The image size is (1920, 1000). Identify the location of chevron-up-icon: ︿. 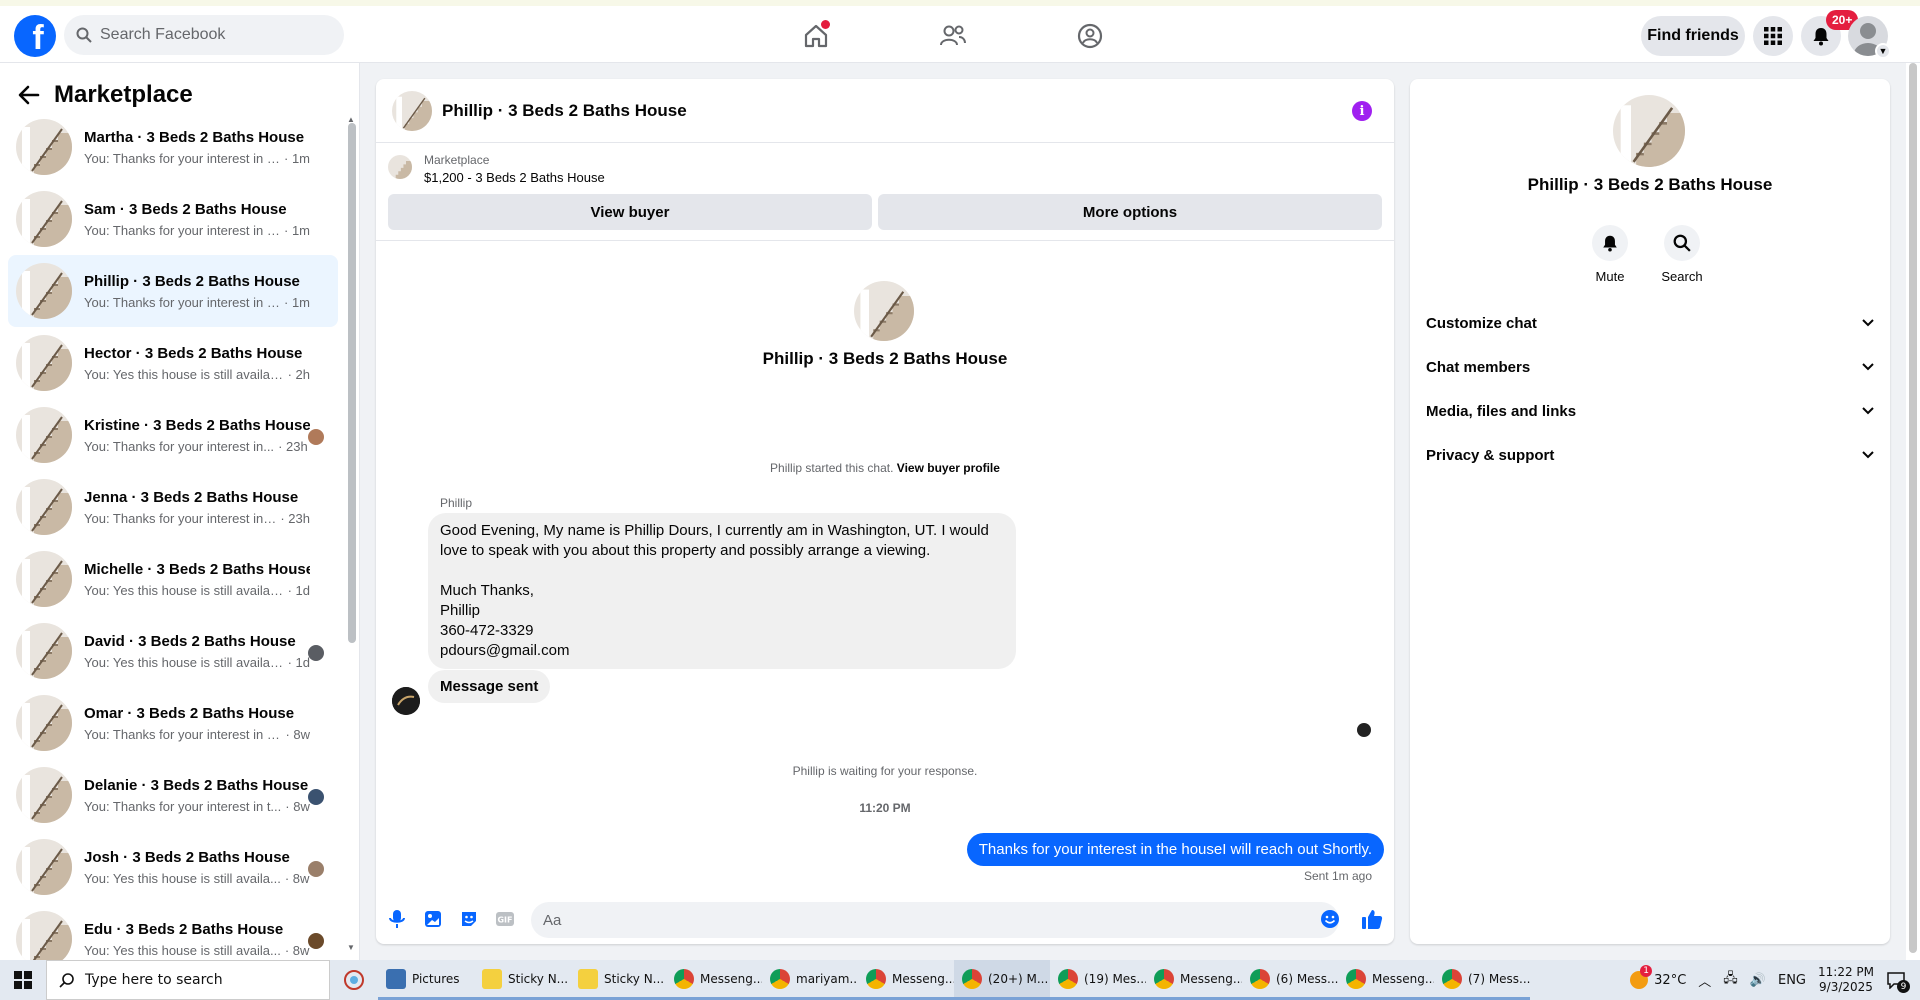
(1704, 980).